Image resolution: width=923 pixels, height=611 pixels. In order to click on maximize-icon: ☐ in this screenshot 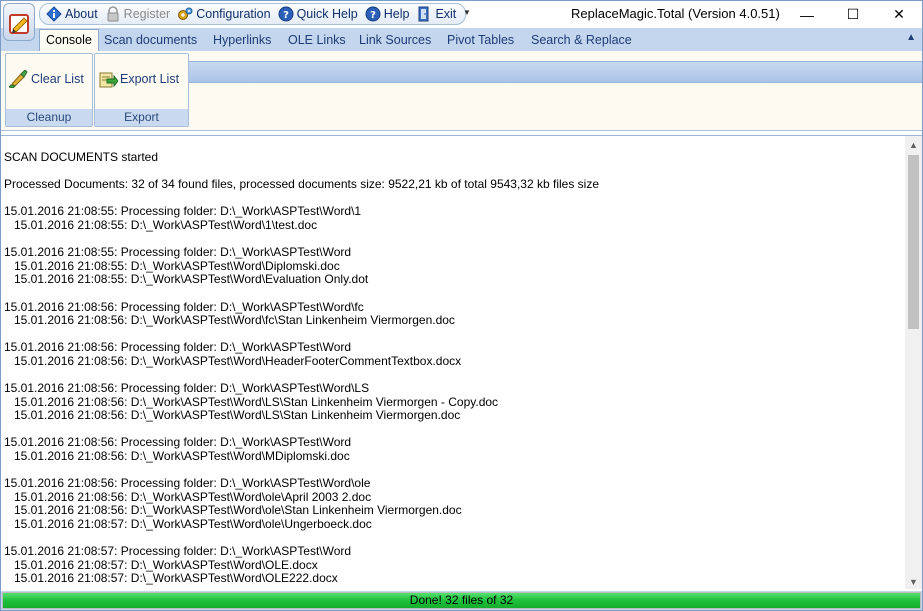, I will do `click(853, 14)`.